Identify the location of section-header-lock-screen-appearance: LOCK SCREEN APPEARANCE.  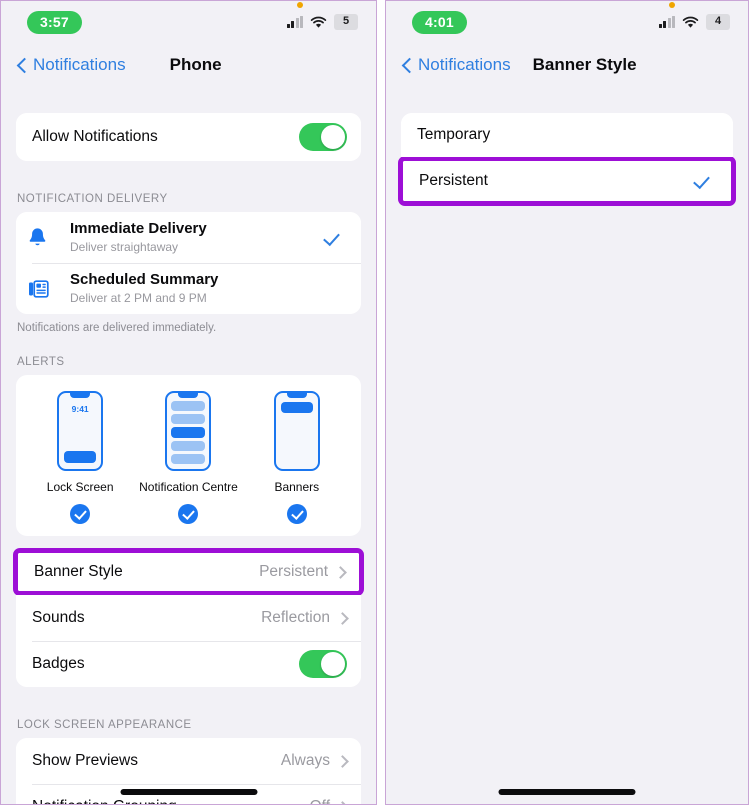
(104, 724).